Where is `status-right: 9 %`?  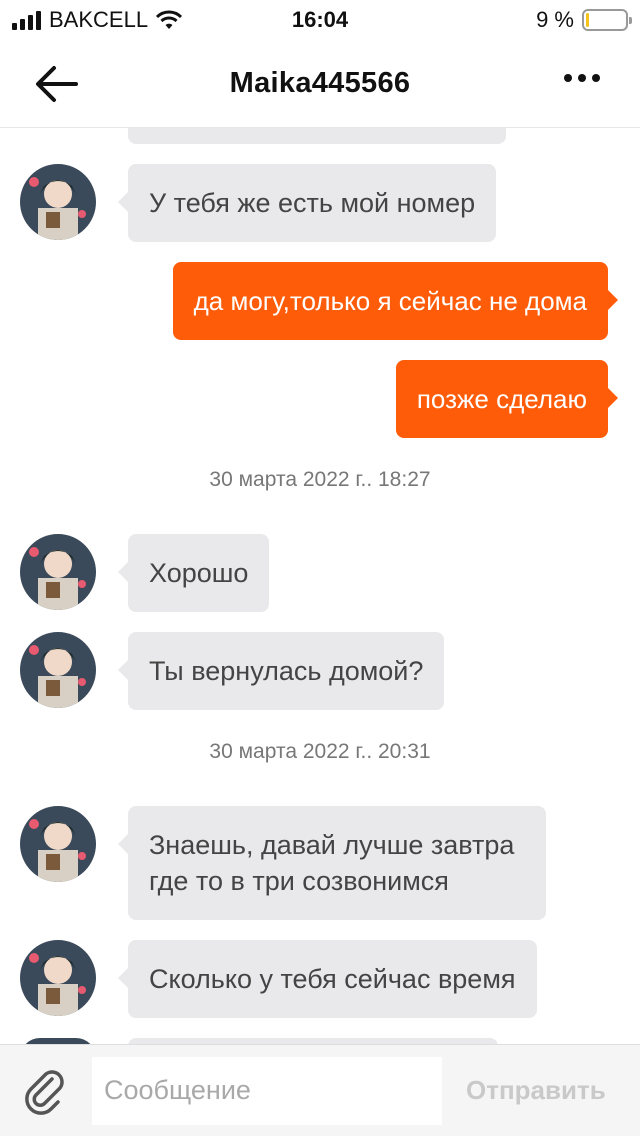 status-right: 9 % is located at coordinates (584, 20).